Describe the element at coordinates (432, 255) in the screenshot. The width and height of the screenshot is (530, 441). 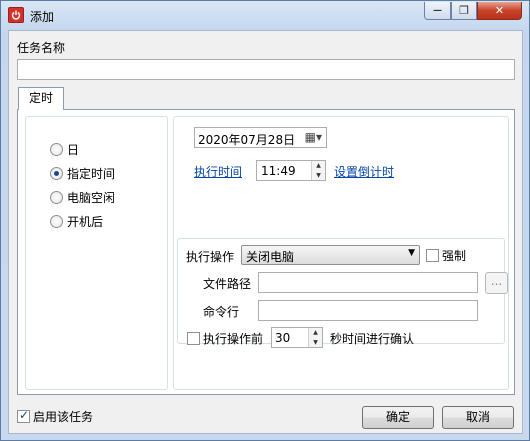
I see `force-checkbox` at that location.